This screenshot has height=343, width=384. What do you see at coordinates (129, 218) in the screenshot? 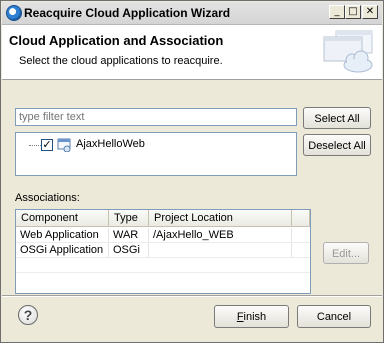
I see `column-header-type: Type` at bounding box center [129, 218].